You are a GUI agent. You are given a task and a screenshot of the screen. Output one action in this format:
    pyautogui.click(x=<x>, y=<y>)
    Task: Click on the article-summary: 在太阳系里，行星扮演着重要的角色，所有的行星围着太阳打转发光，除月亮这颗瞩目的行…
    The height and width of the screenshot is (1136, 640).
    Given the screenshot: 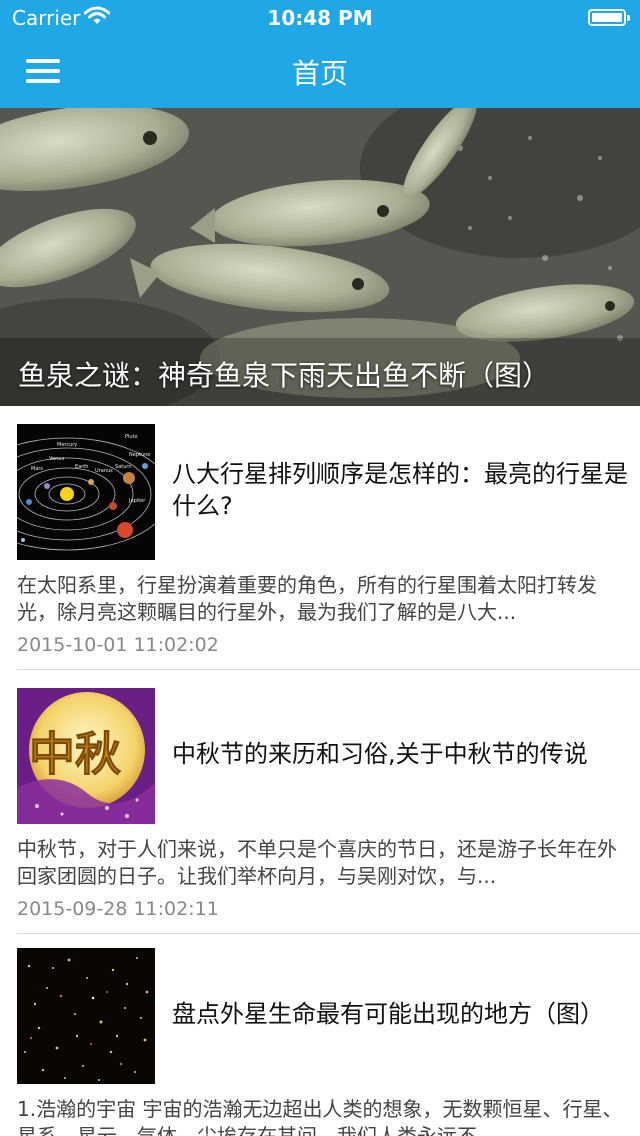 What is the action you would take?
    pyautogui.click(x=307, y=598)
    